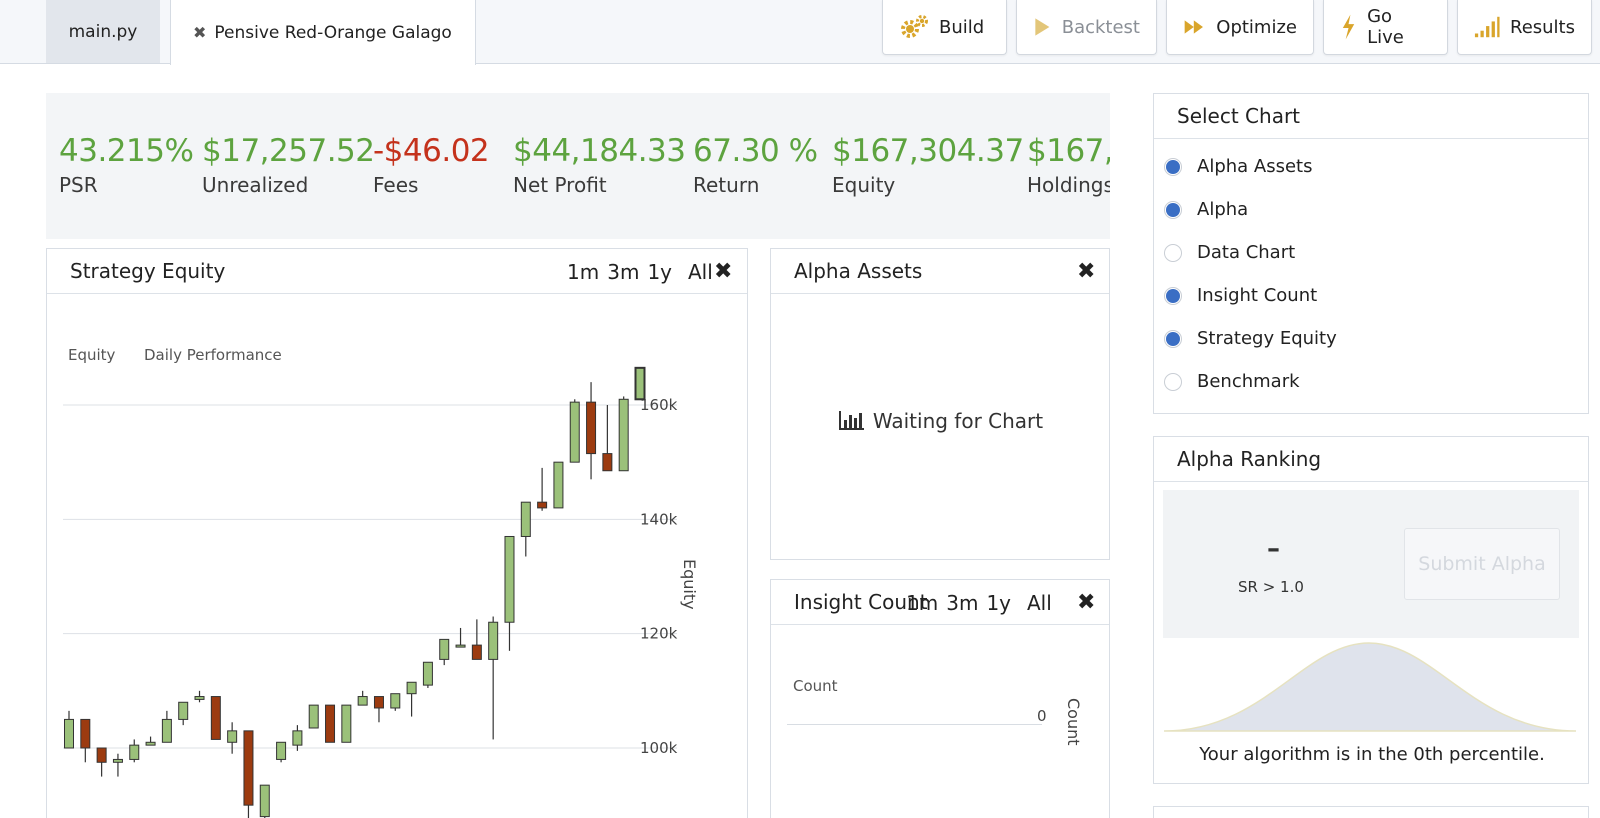  What do you see at coordinates (928, 165) in the screenshot?
I see `stat-equity: $167,304.37 Equity` at bounding box center [928, 165].